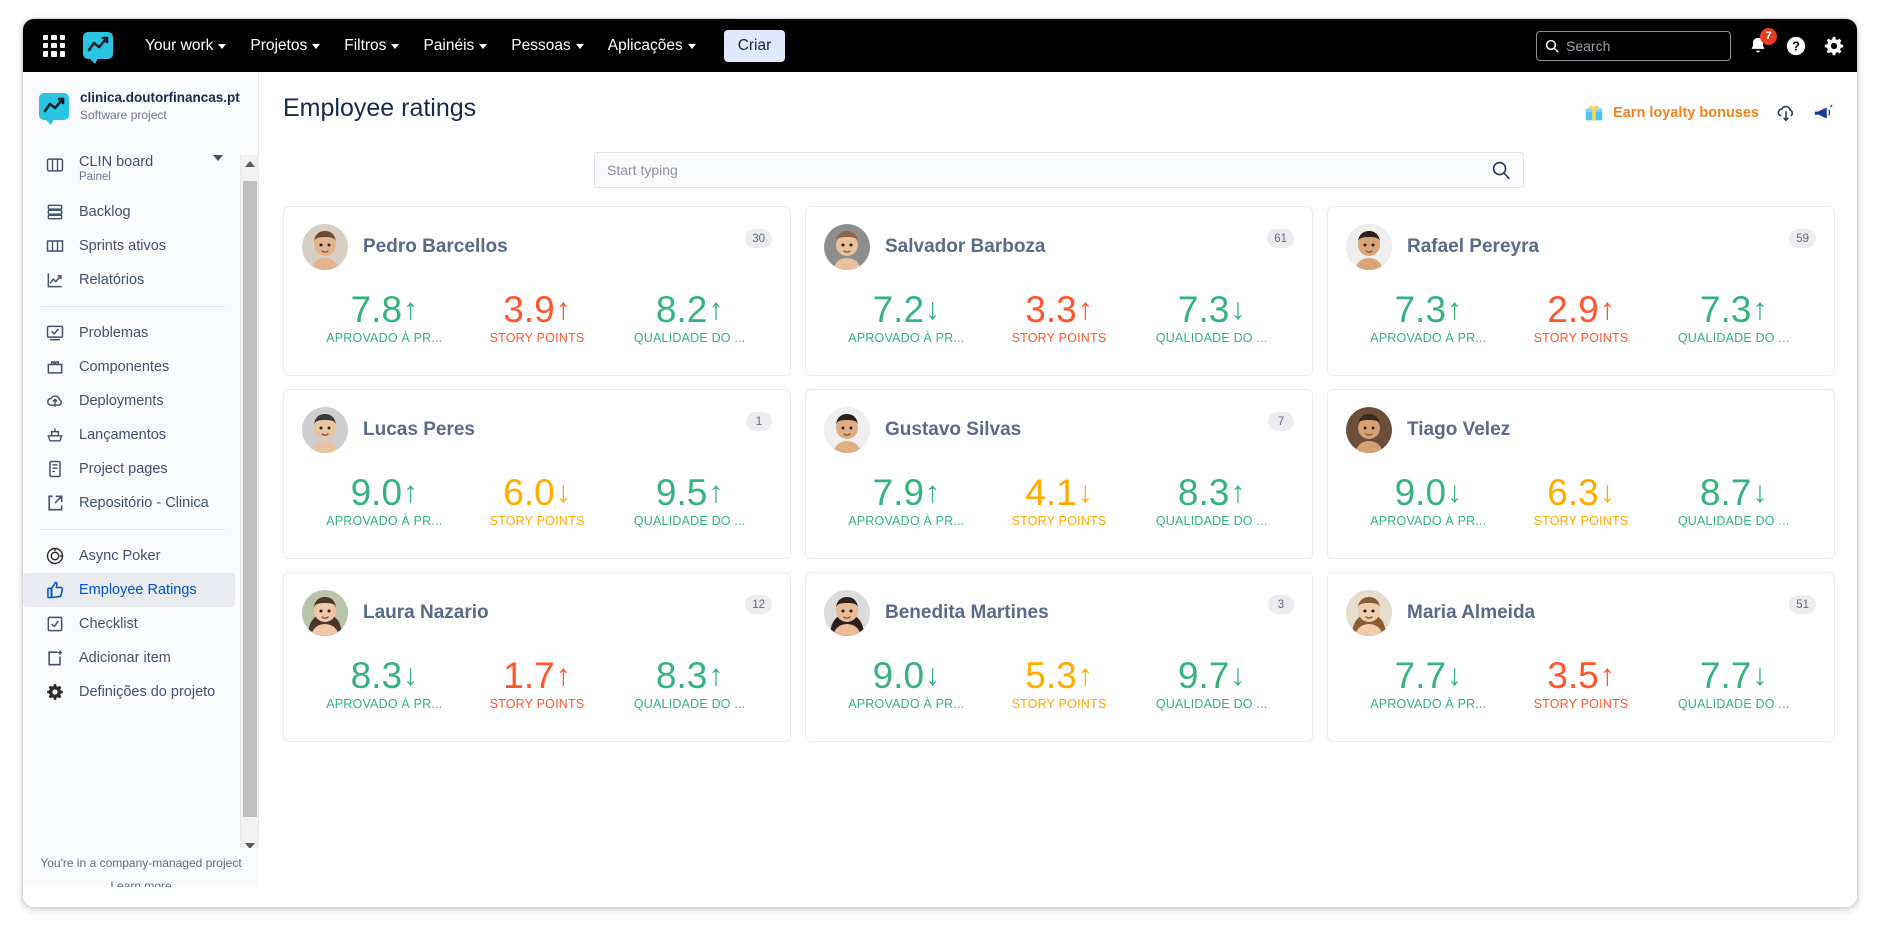 This screenshot has height=925, width=1878. I want to click on sidebar-nav-scroll: CLIN board Painel Backlog Sprints ativos, so click(132, 505).